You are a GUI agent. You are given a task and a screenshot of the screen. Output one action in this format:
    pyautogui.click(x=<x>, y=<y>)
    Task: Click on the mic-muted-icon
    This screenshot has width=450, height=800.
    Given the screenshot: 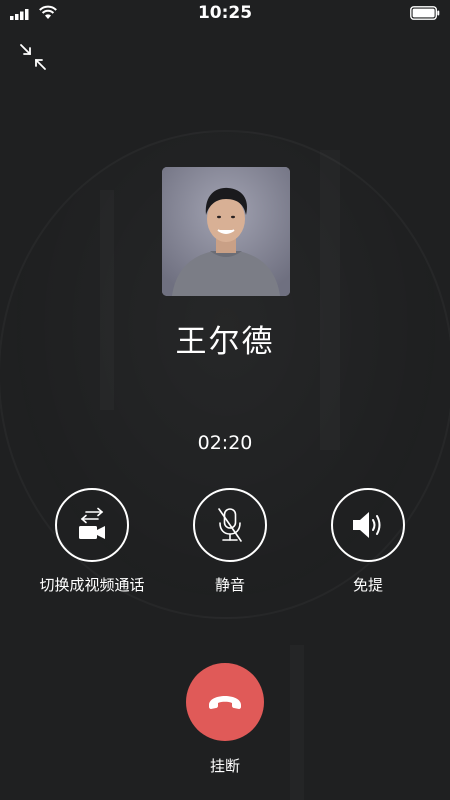 What is the action you would take?
    pyautogui.click(x=230, y=525)
    